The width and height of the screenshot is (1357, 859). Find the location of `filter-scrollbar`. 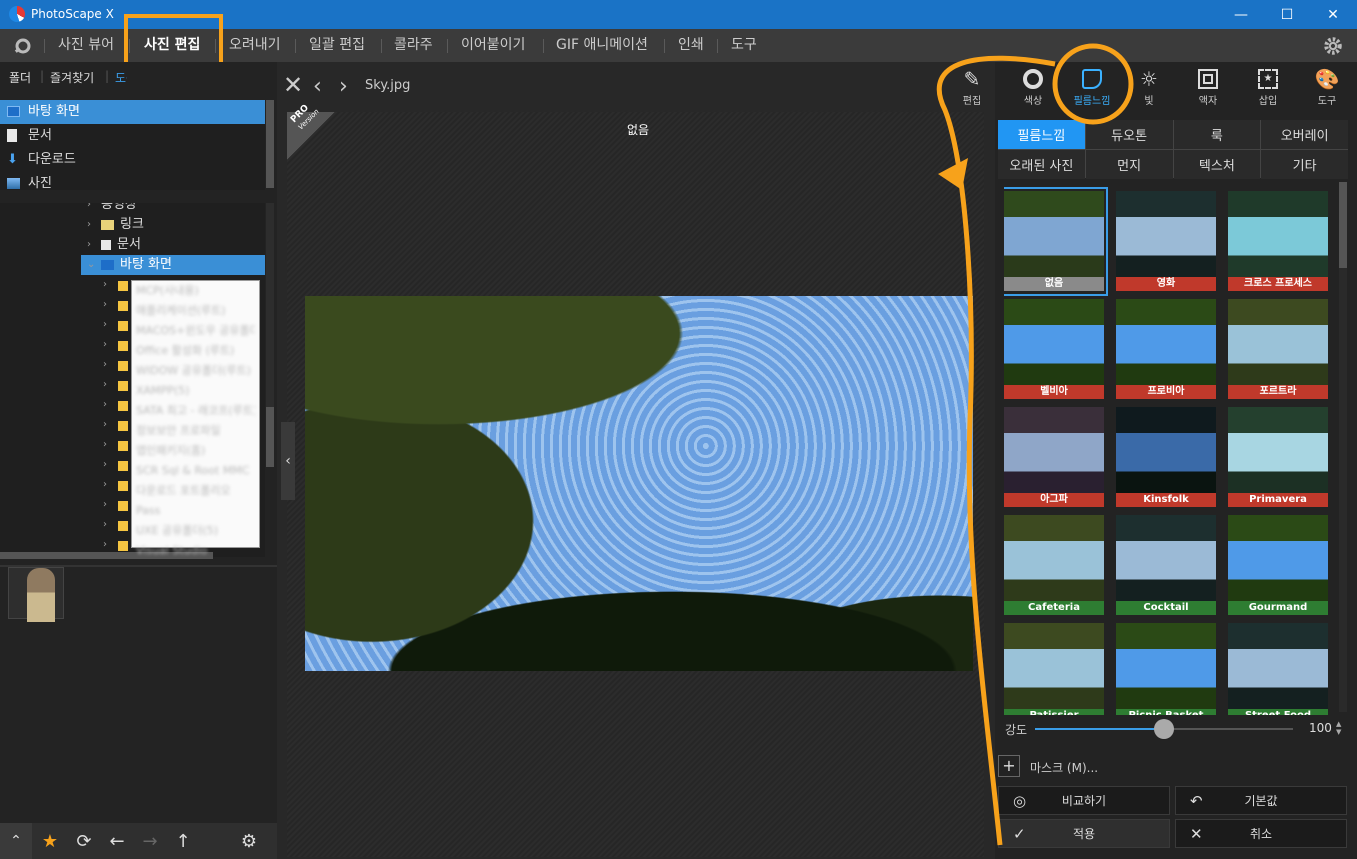

filter-scrollbar is located at coordinates (1343, 447).